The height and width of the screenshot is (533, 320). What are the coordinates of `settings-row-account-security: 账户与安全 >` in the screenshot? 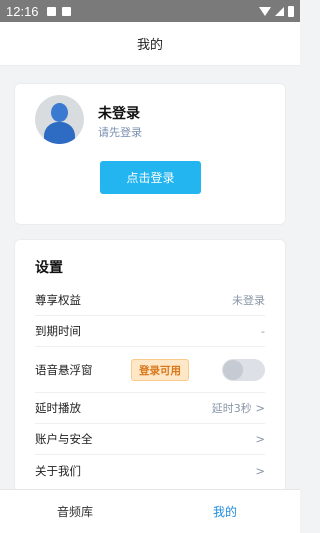 It's located at (150, 439).